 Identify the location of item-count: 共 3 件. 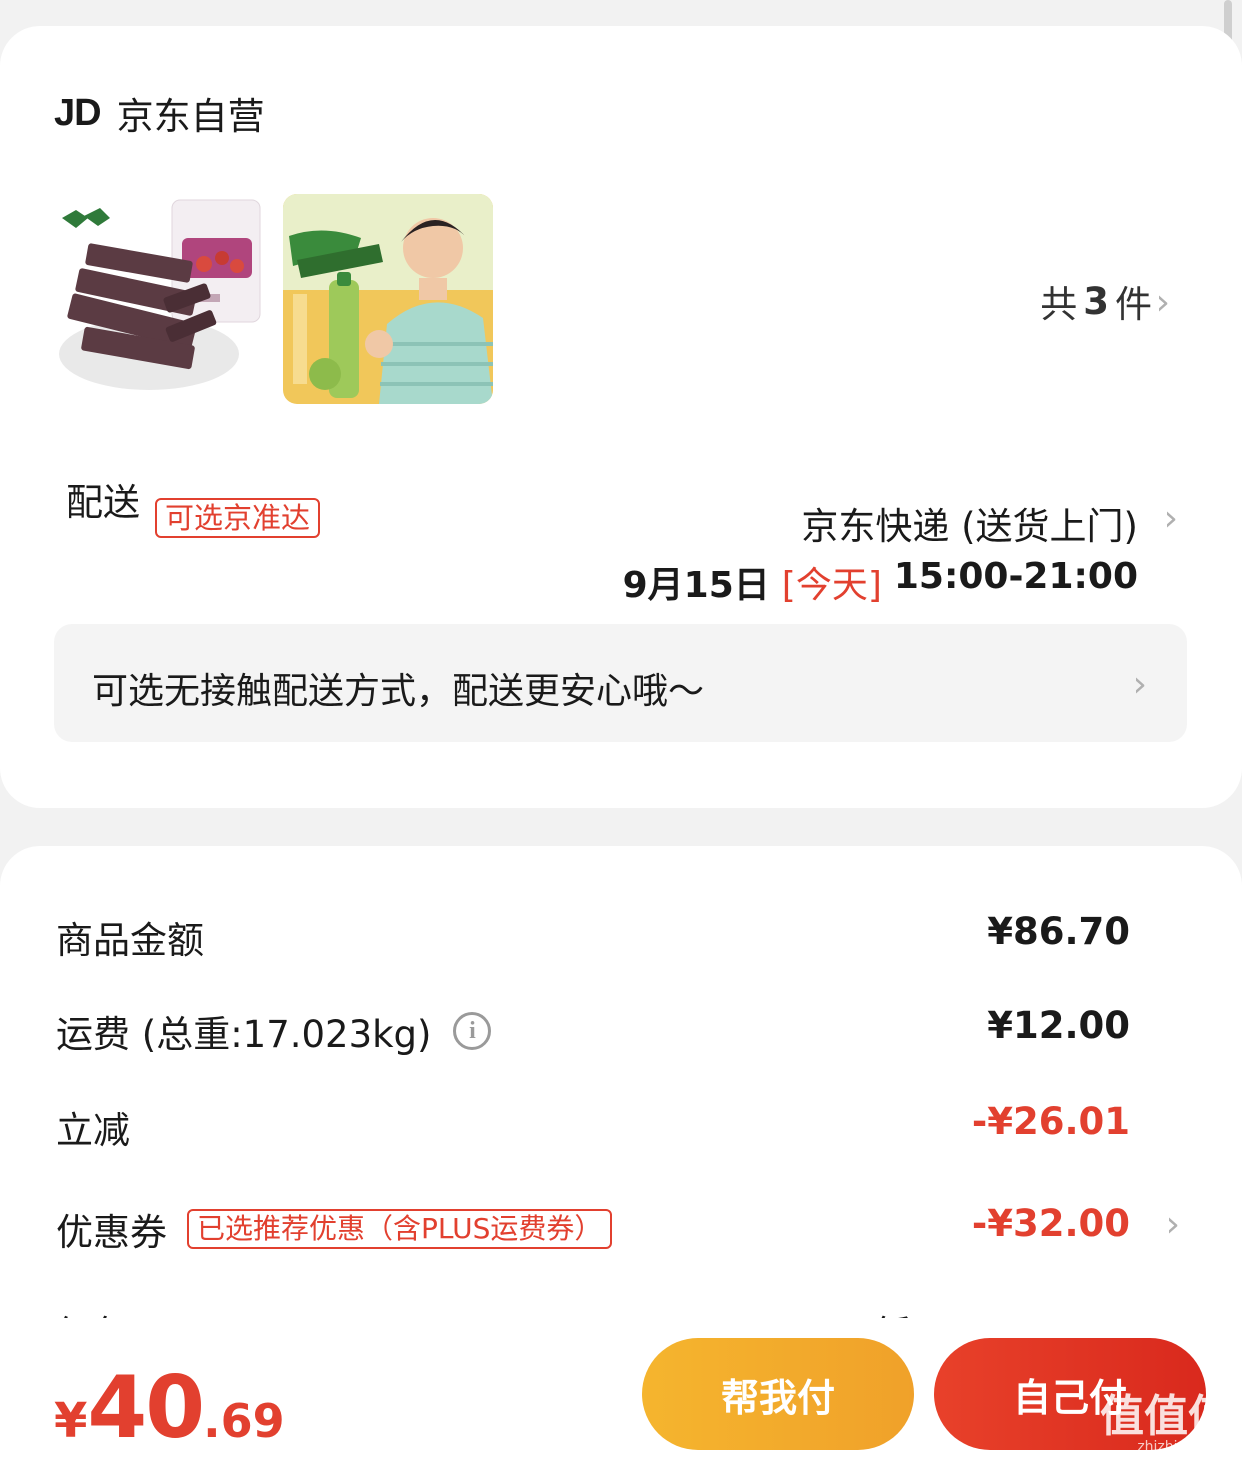
(1096, 301).